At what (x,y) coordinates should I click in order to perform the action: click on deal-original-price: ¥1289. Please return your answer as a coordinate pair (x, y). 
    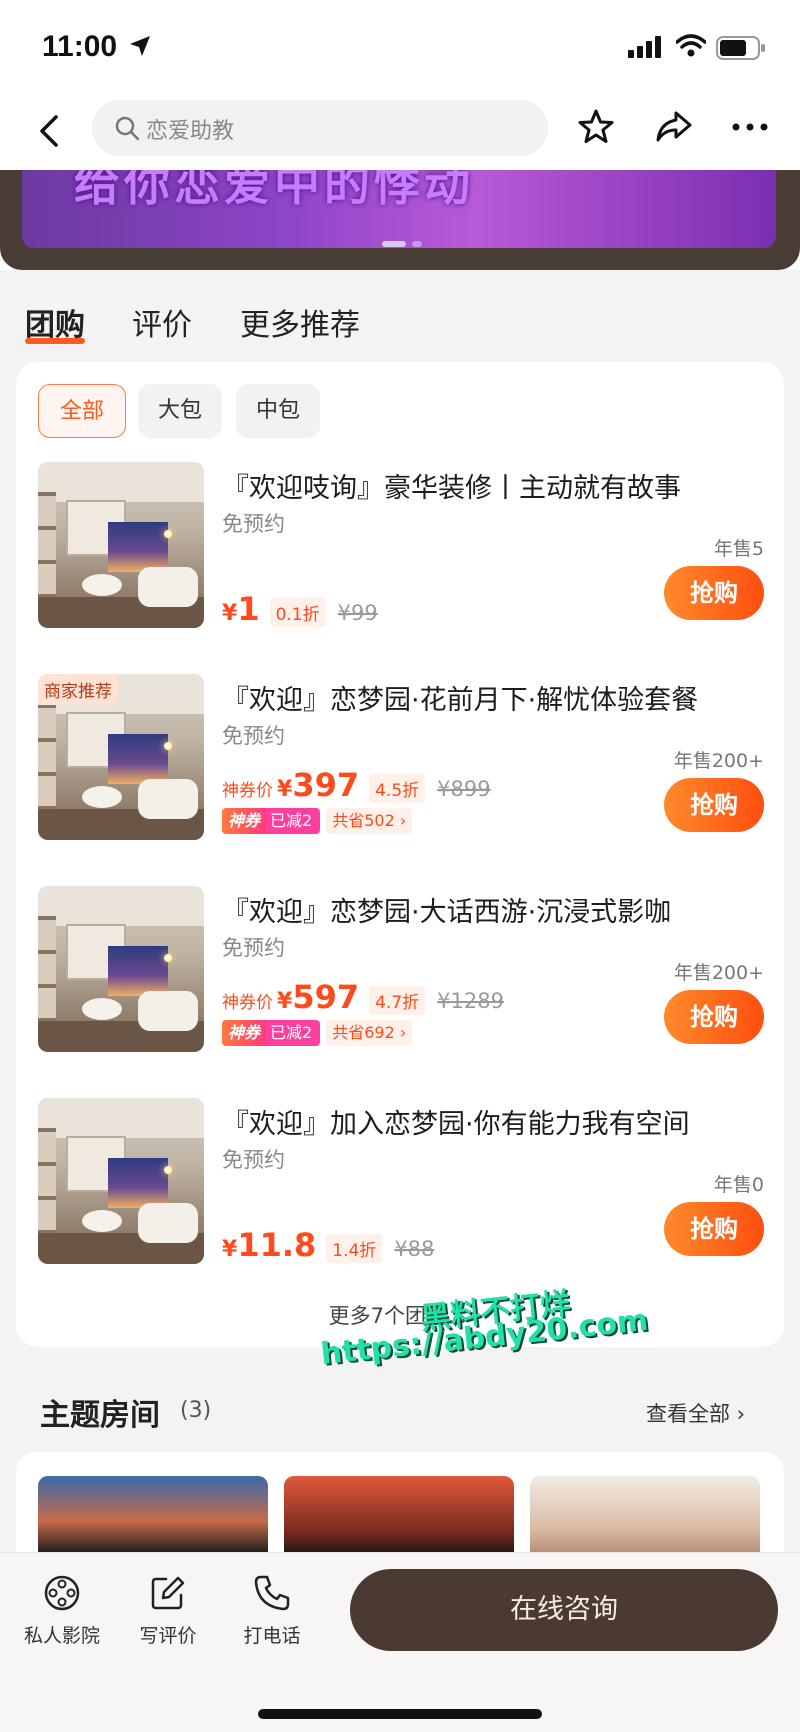
    Looking at the image, I should click on (470, 1001).